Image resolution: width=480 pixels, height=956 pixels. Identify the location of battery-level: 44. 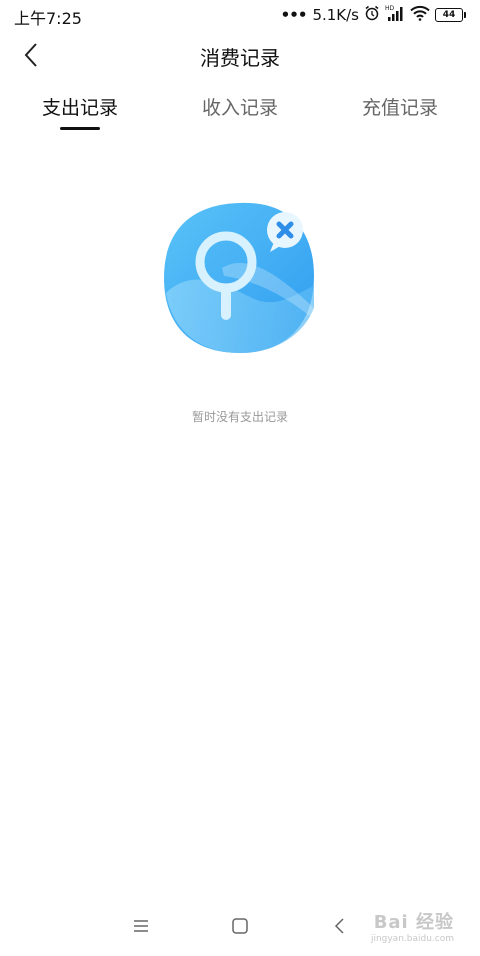
(449, 15).